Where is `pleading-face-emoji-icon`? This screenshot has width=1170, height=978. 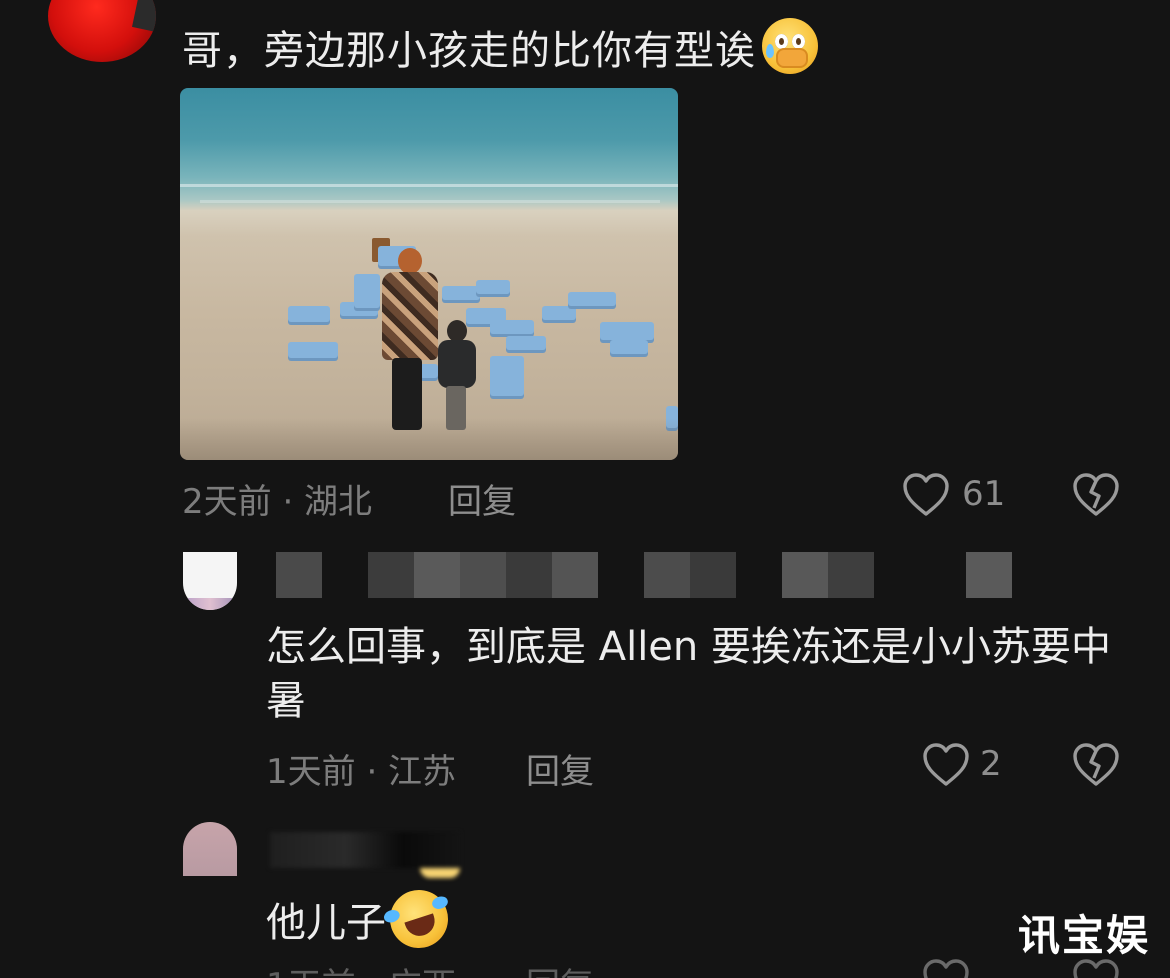
pleading-face-emoji-icon is located at coordinates (790, 46).